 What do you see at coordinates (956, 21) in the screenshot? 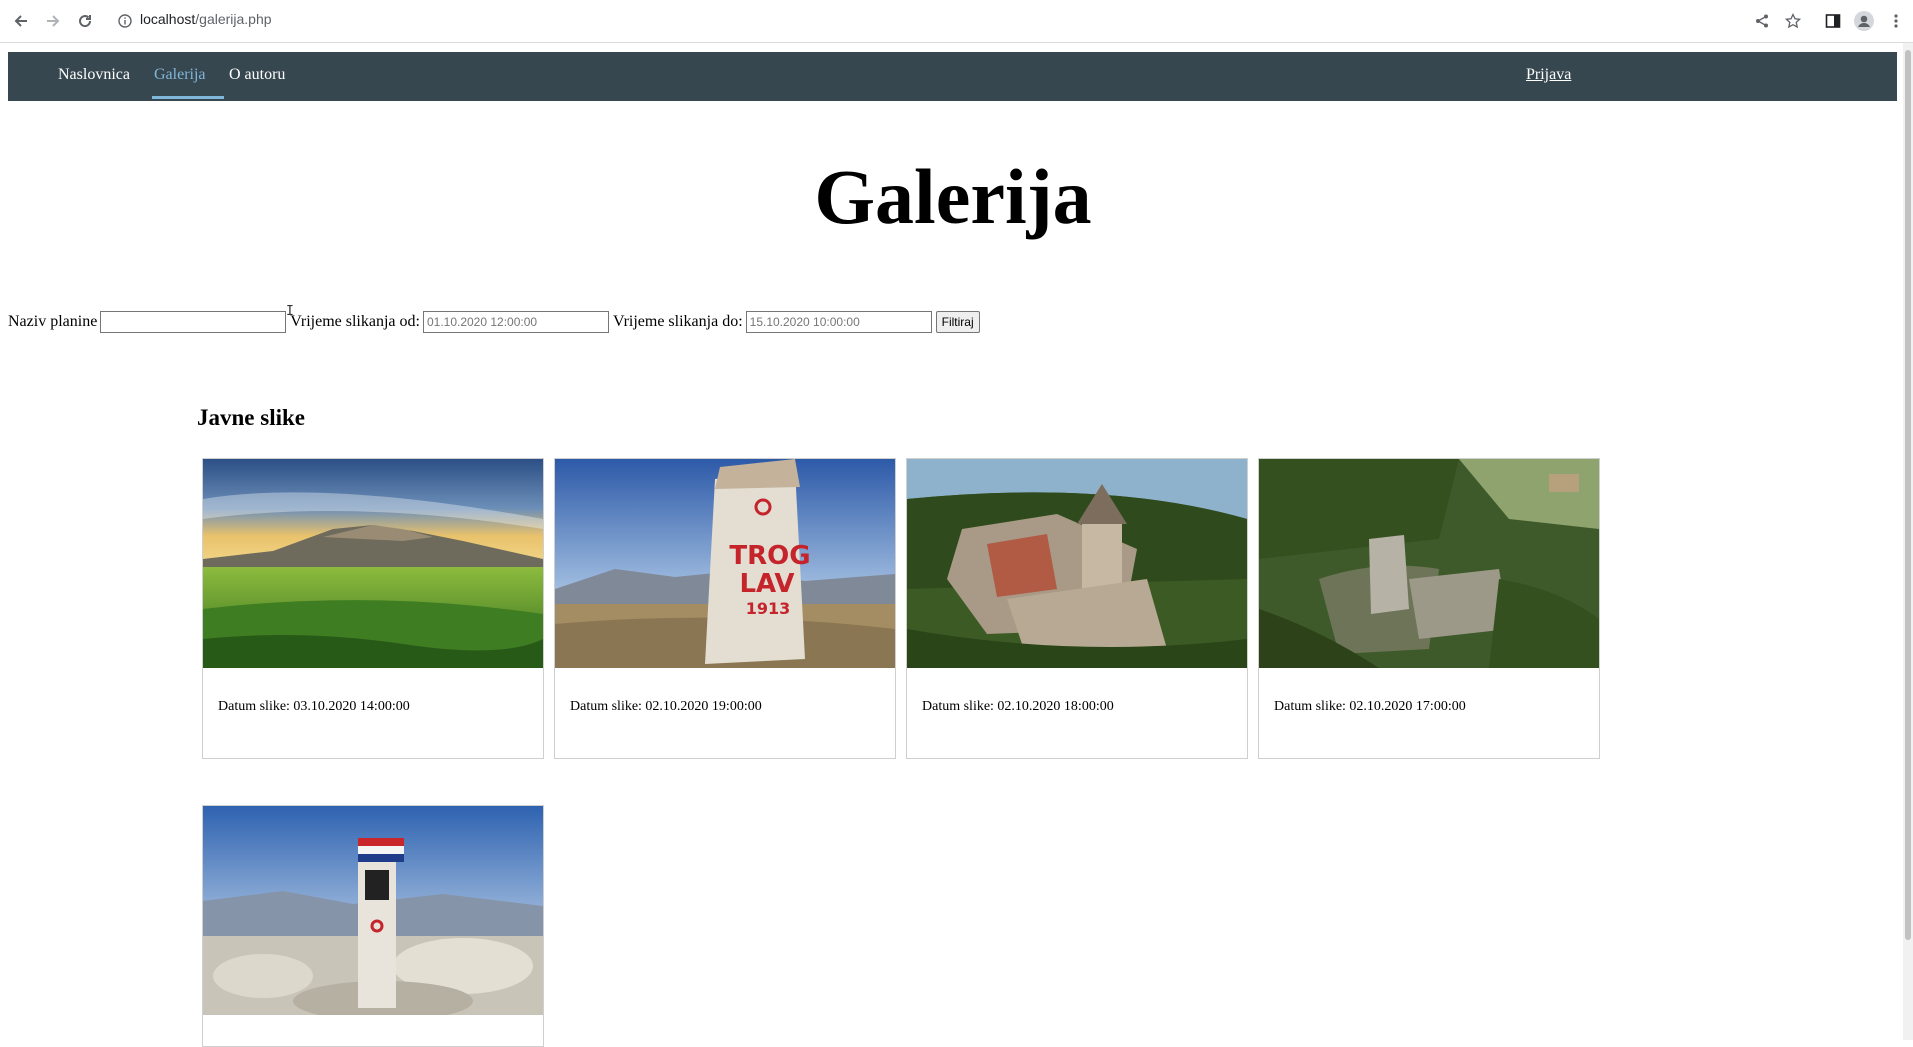
I see `browser-toolbar: localhost/galerija.php` at bounding box center [956, 21].